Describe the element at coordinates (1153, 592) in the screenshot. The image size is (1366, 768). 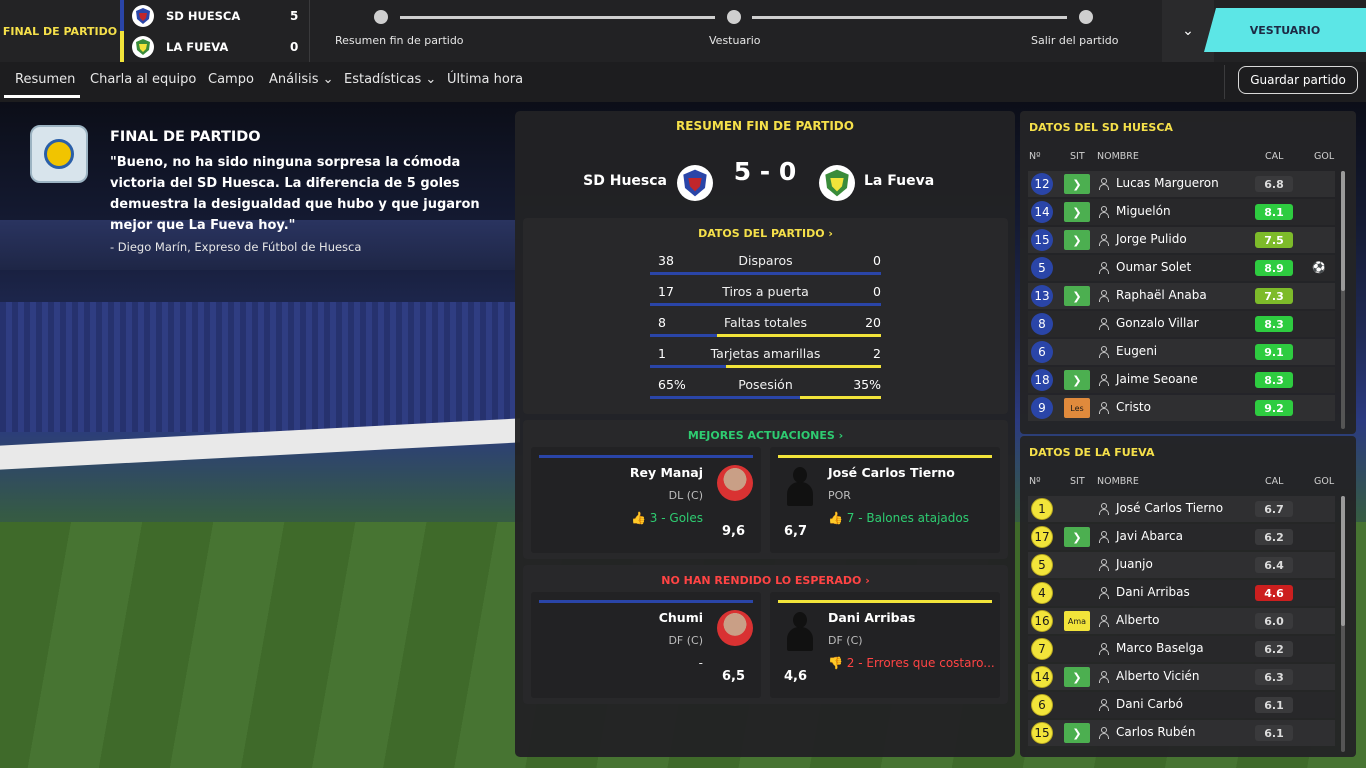
I see `player-name: Dani Arribas` at that location.